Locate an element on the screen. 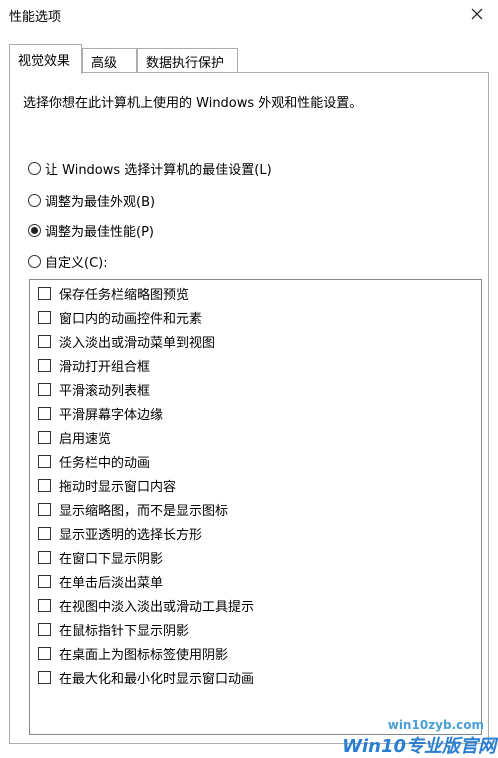 Image resolution: width=498 pixels, height=758 pixels. tab-visual-effects: 视觉效果 is located at coordinates (45, 59).